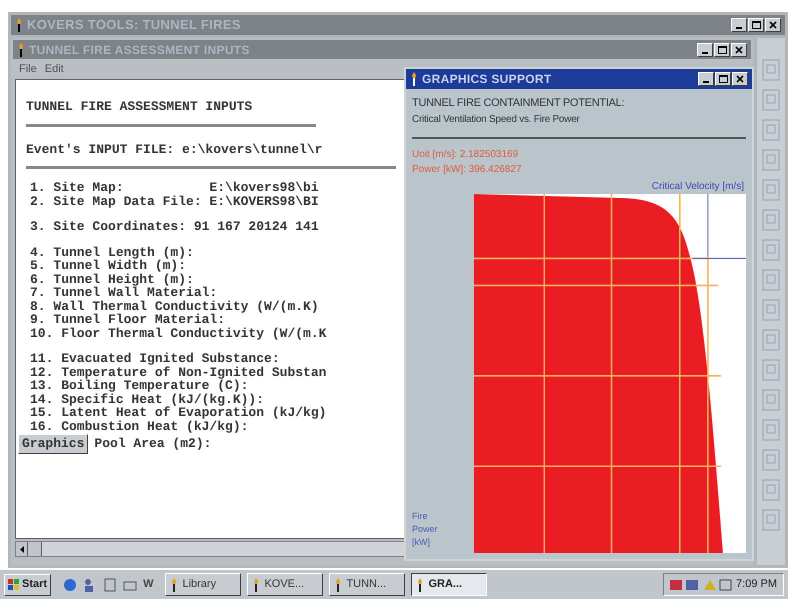 The image size is (788, 599). I want to click on window-title: TUNNEL FIRE ASSESSMENT INPUTS, so click(139, 50).